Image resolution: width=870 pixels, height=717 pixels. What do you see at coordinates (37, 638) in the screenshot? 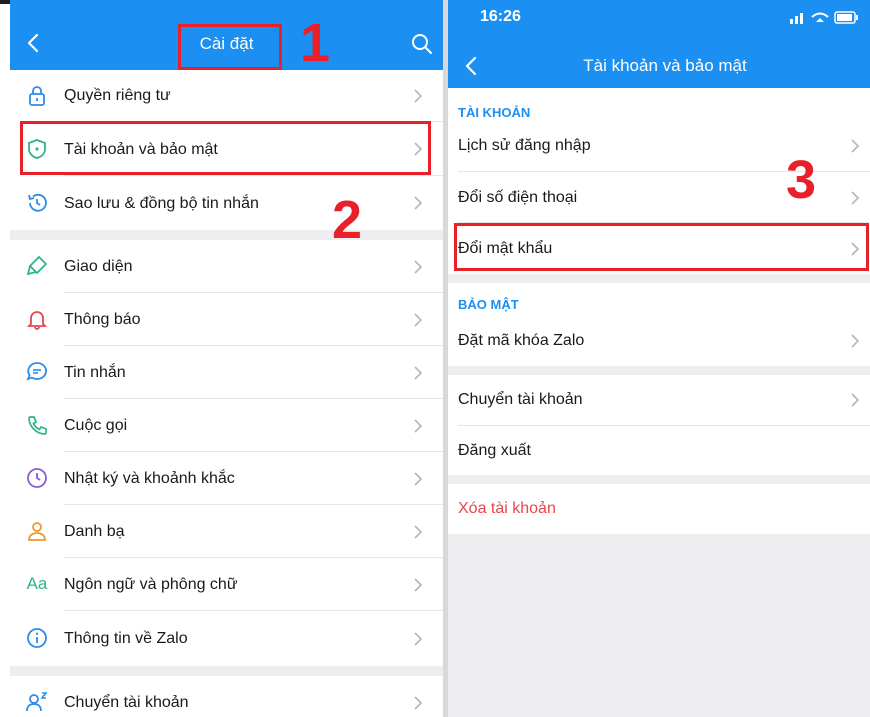
I see `info-icon` at bounding box center [37, 638].